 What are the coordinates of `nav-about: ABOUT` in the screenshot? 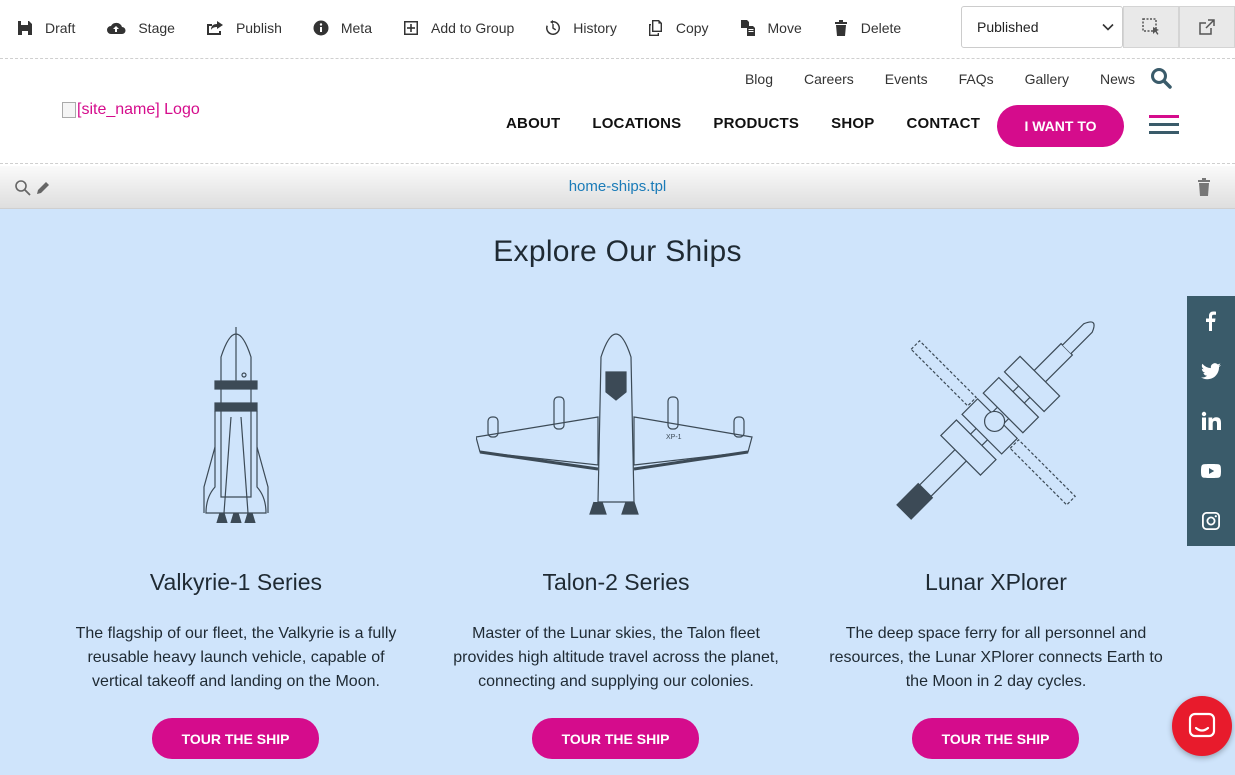 It's located at (533, 123).